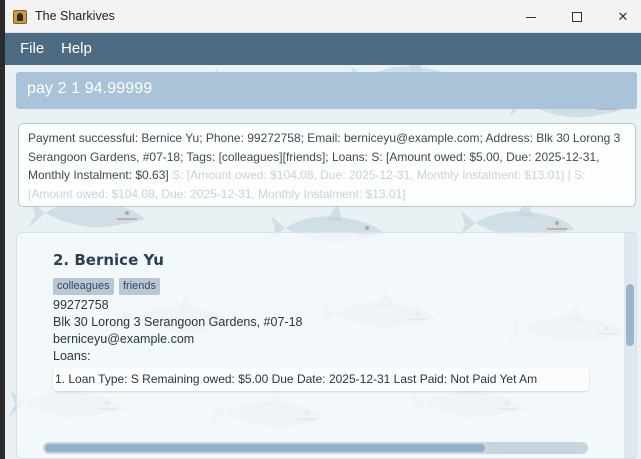 The width and height of the screenshot is (641, 459). Describe the element at coordinates (90, 88) in the screenshot. I see `command-input-value: pay 2 1 94.99999` at that location.